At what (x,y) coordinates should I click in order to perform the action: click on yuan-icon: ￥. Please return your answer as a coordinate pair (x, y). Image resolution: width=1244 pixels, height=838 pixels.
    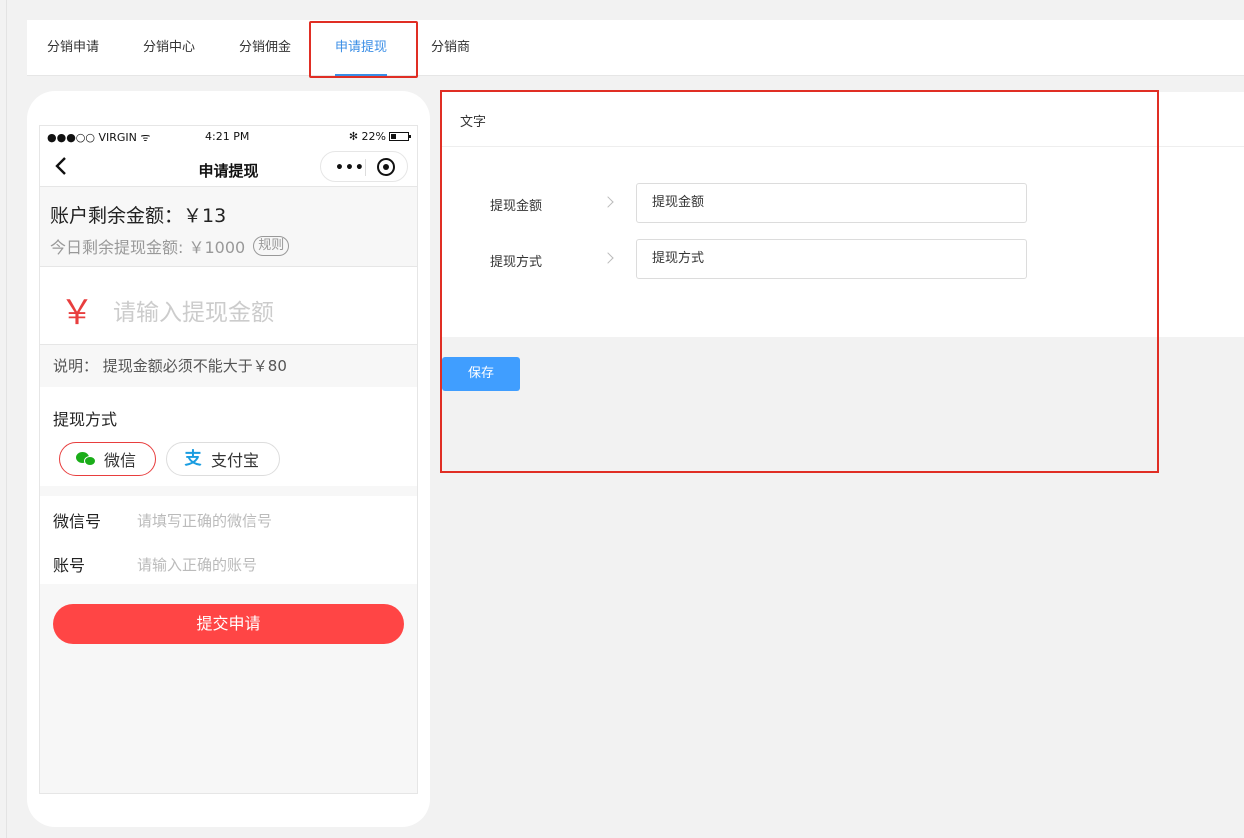
    Looking at the image, I should click on (77, 313).